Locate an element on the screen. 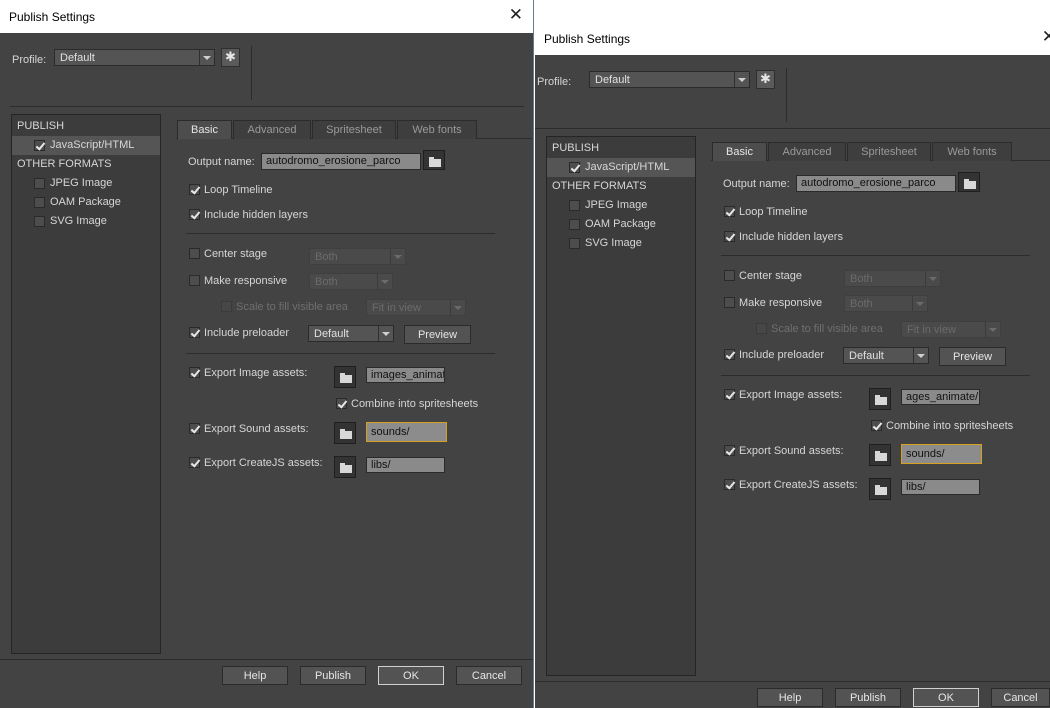  output-name-label: Output name: is located at coordinates (221, 162).